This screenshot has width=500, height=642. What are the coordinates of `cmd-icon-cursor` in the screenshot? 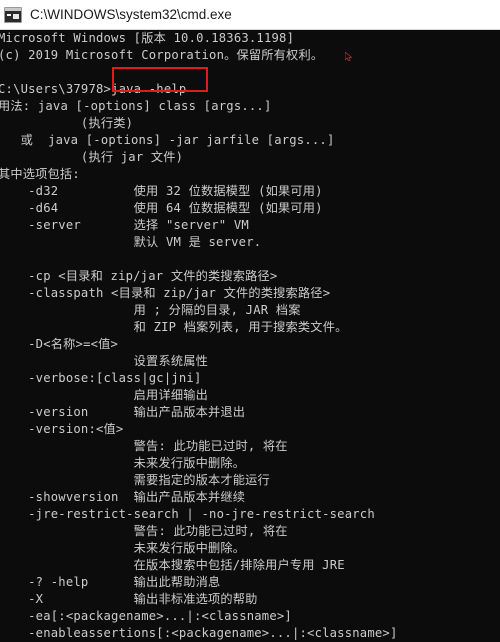 It's located at (16, 16).